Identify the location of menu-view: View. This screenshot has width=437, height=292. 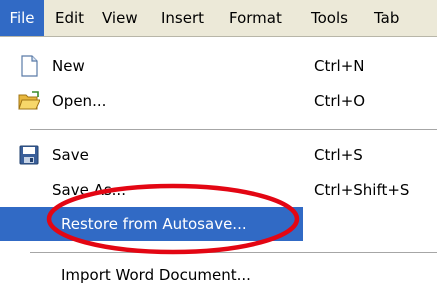
(120, 18).